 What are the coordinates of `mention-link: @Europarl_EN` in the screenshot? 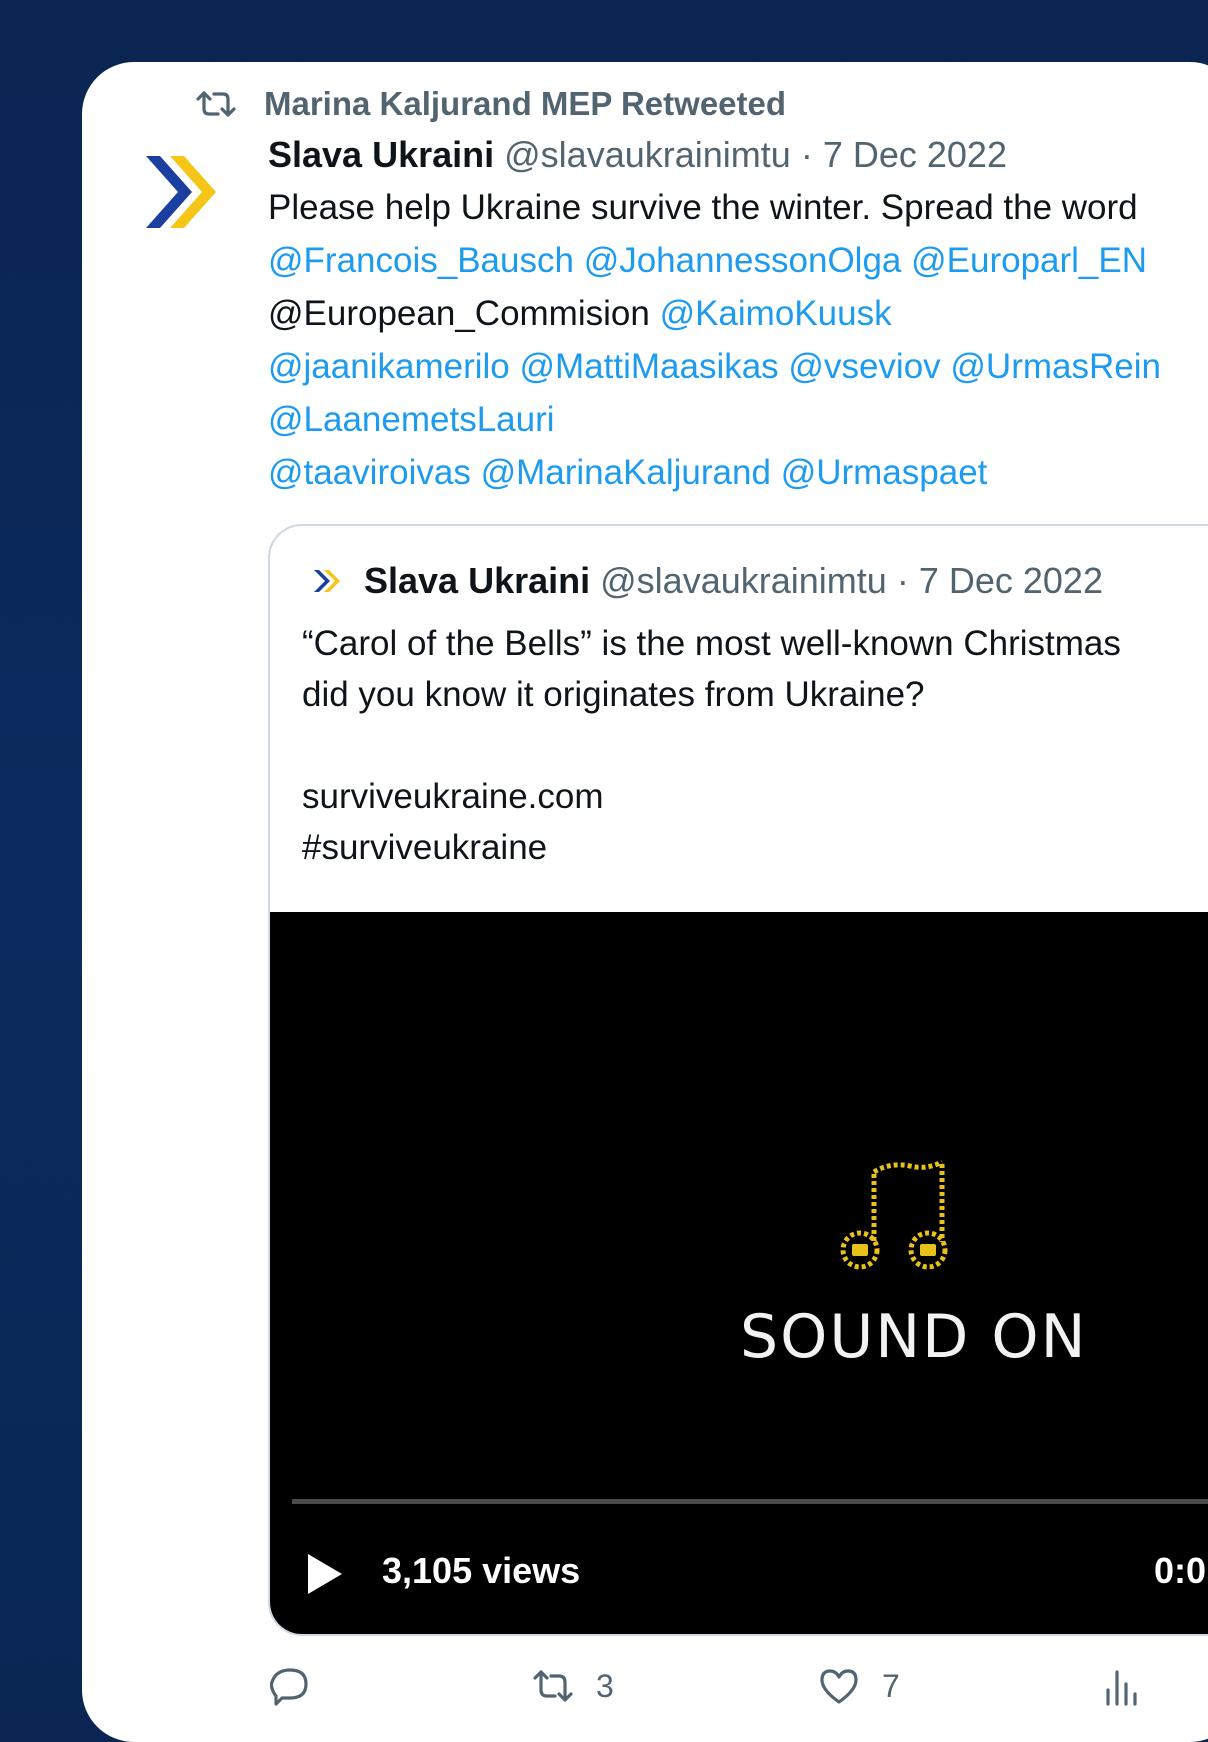 It's located at (1029, 260).